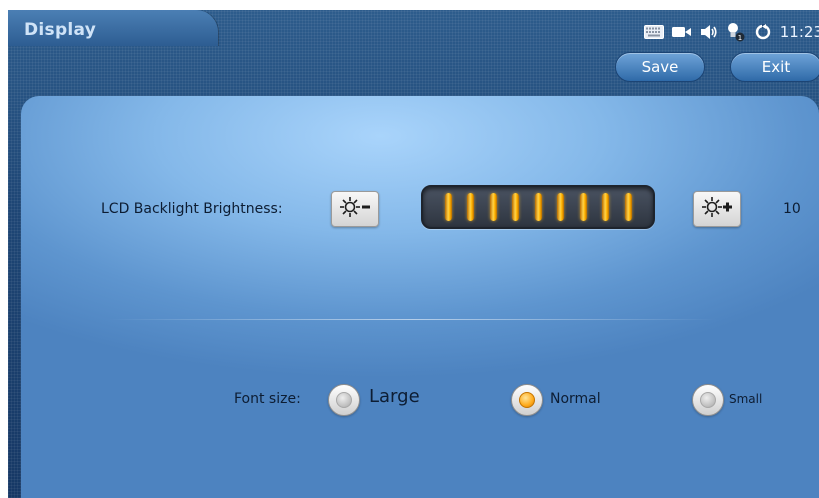 This screenshot has width=819, height=498. What do you see at coordinates (113, 28) in the screenshot?
I see `title-tab: Display` at bounding box center [113, 28].